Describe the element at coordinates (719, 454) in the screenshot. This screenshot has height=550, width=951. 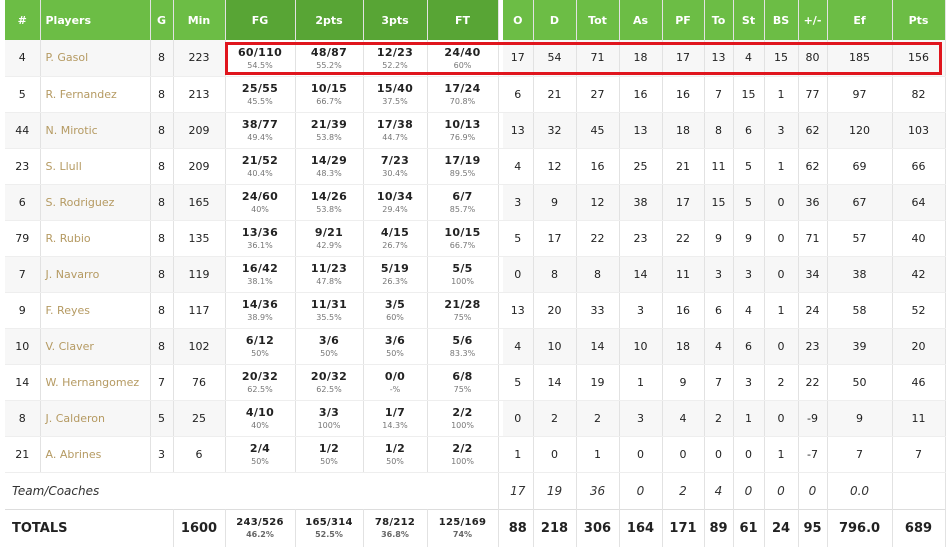
I see `player-to: 0` at that location.